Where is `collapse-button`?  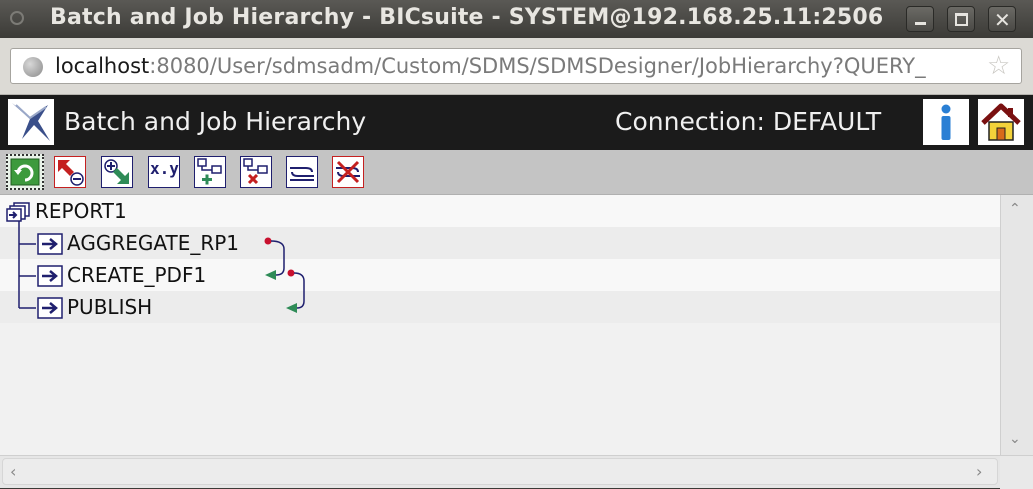 collapse-button is located at coordinates (70, 172).